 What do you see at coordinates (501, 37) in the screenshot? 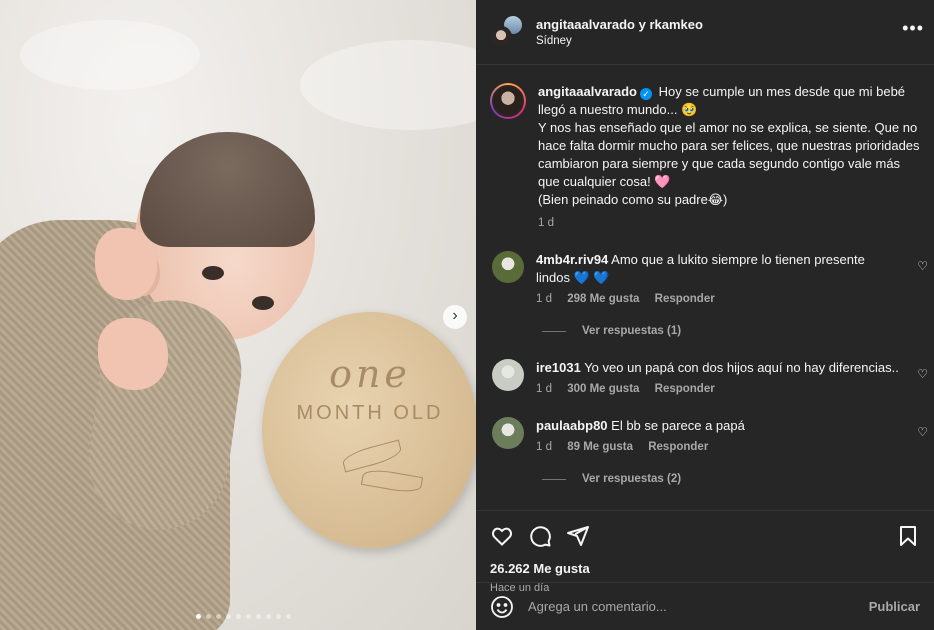
I see `avatar` at bounding box center [501, 37].